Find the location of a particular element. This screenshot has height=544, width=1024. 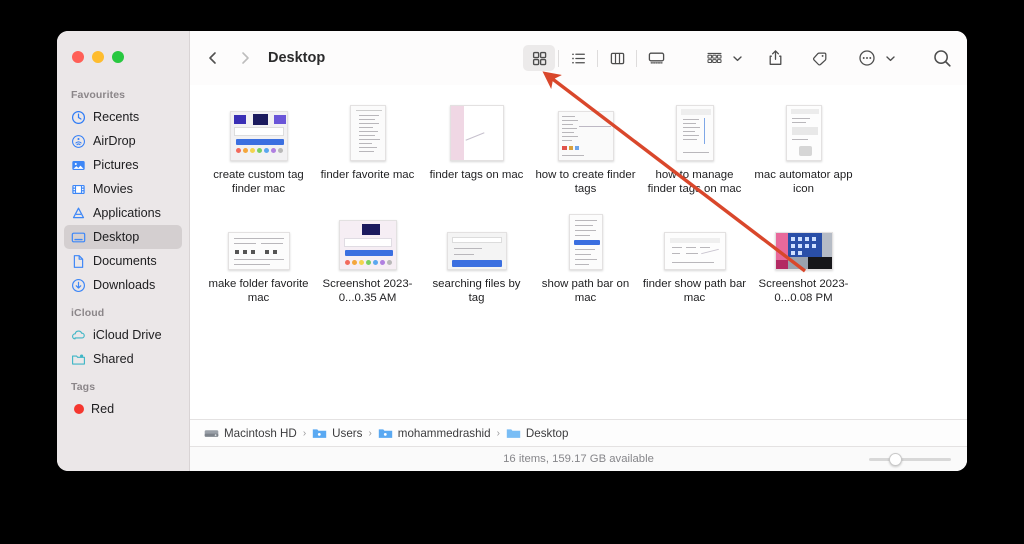

sidebar-section-icloud-label: iCloud is located at coordinates (88, 313).